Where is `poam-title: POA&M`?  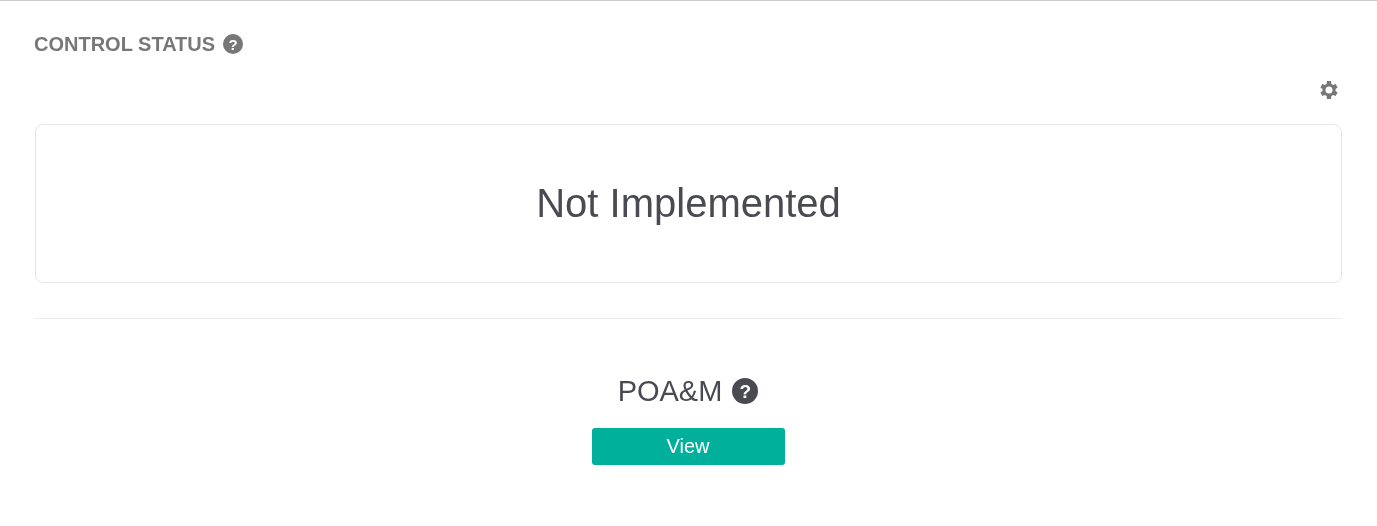 poam-title: POA&M is located at coordinates (670, 391).